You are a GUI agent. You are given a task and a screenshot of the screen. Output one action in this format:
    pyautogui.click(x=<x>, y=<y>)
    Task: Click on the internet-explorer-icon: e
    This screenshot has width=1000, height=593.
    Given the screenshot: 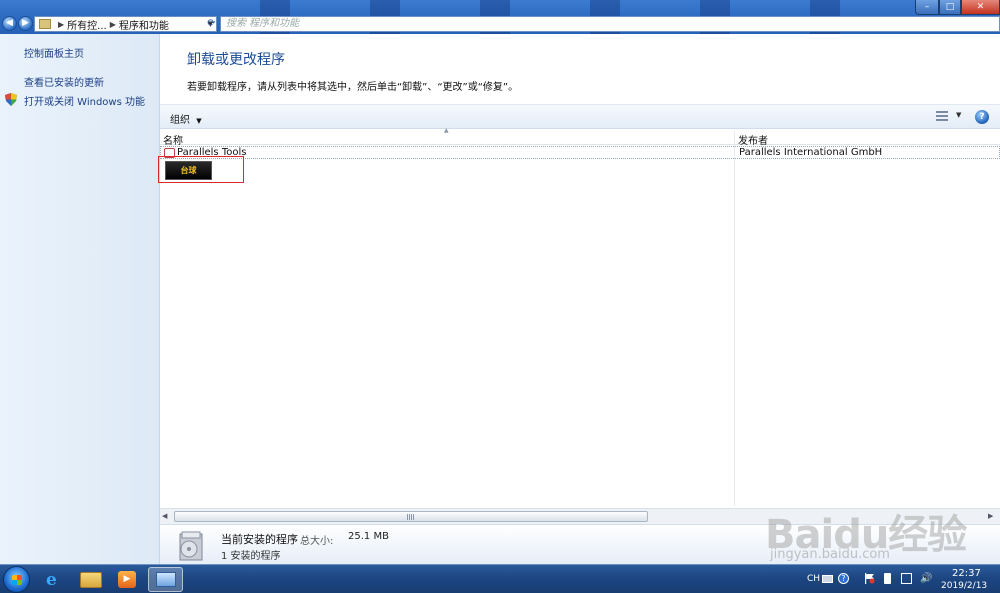 What is the action you would take?
    pyautogui.click(x=51, y=580)
    